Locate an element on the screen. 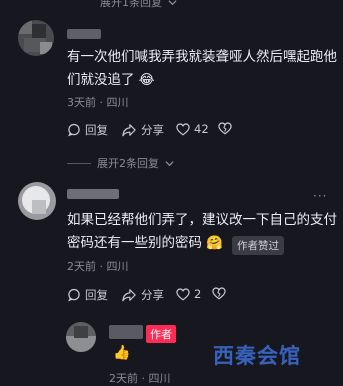  divider-line is located at coordinates (79, 163).